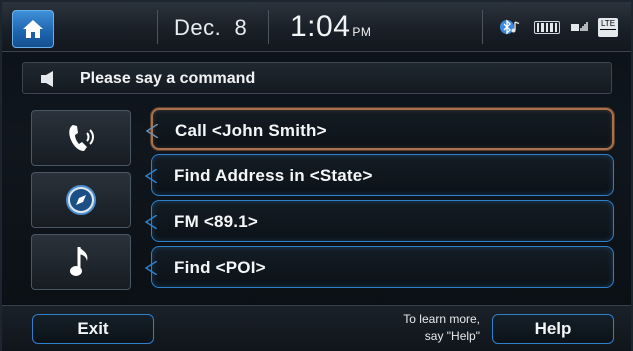  I want to click on lte-icon: LTE, so click(608, 27).